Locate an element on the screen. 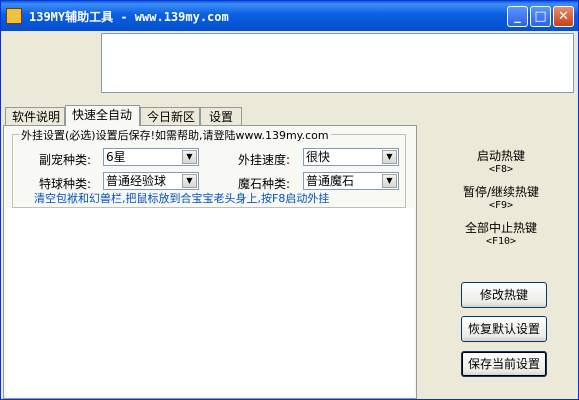  close-button: ✕ is located at coordinates (563, 16).